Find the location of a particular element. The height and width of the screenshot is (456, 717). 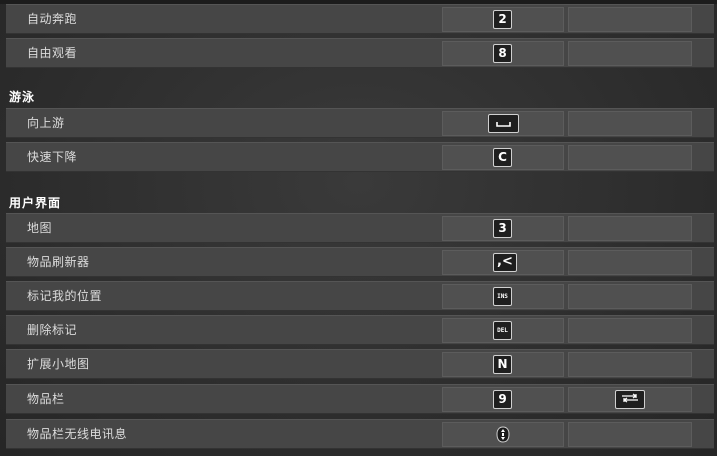

keycap: ,< is located at coordinates (505, 262).